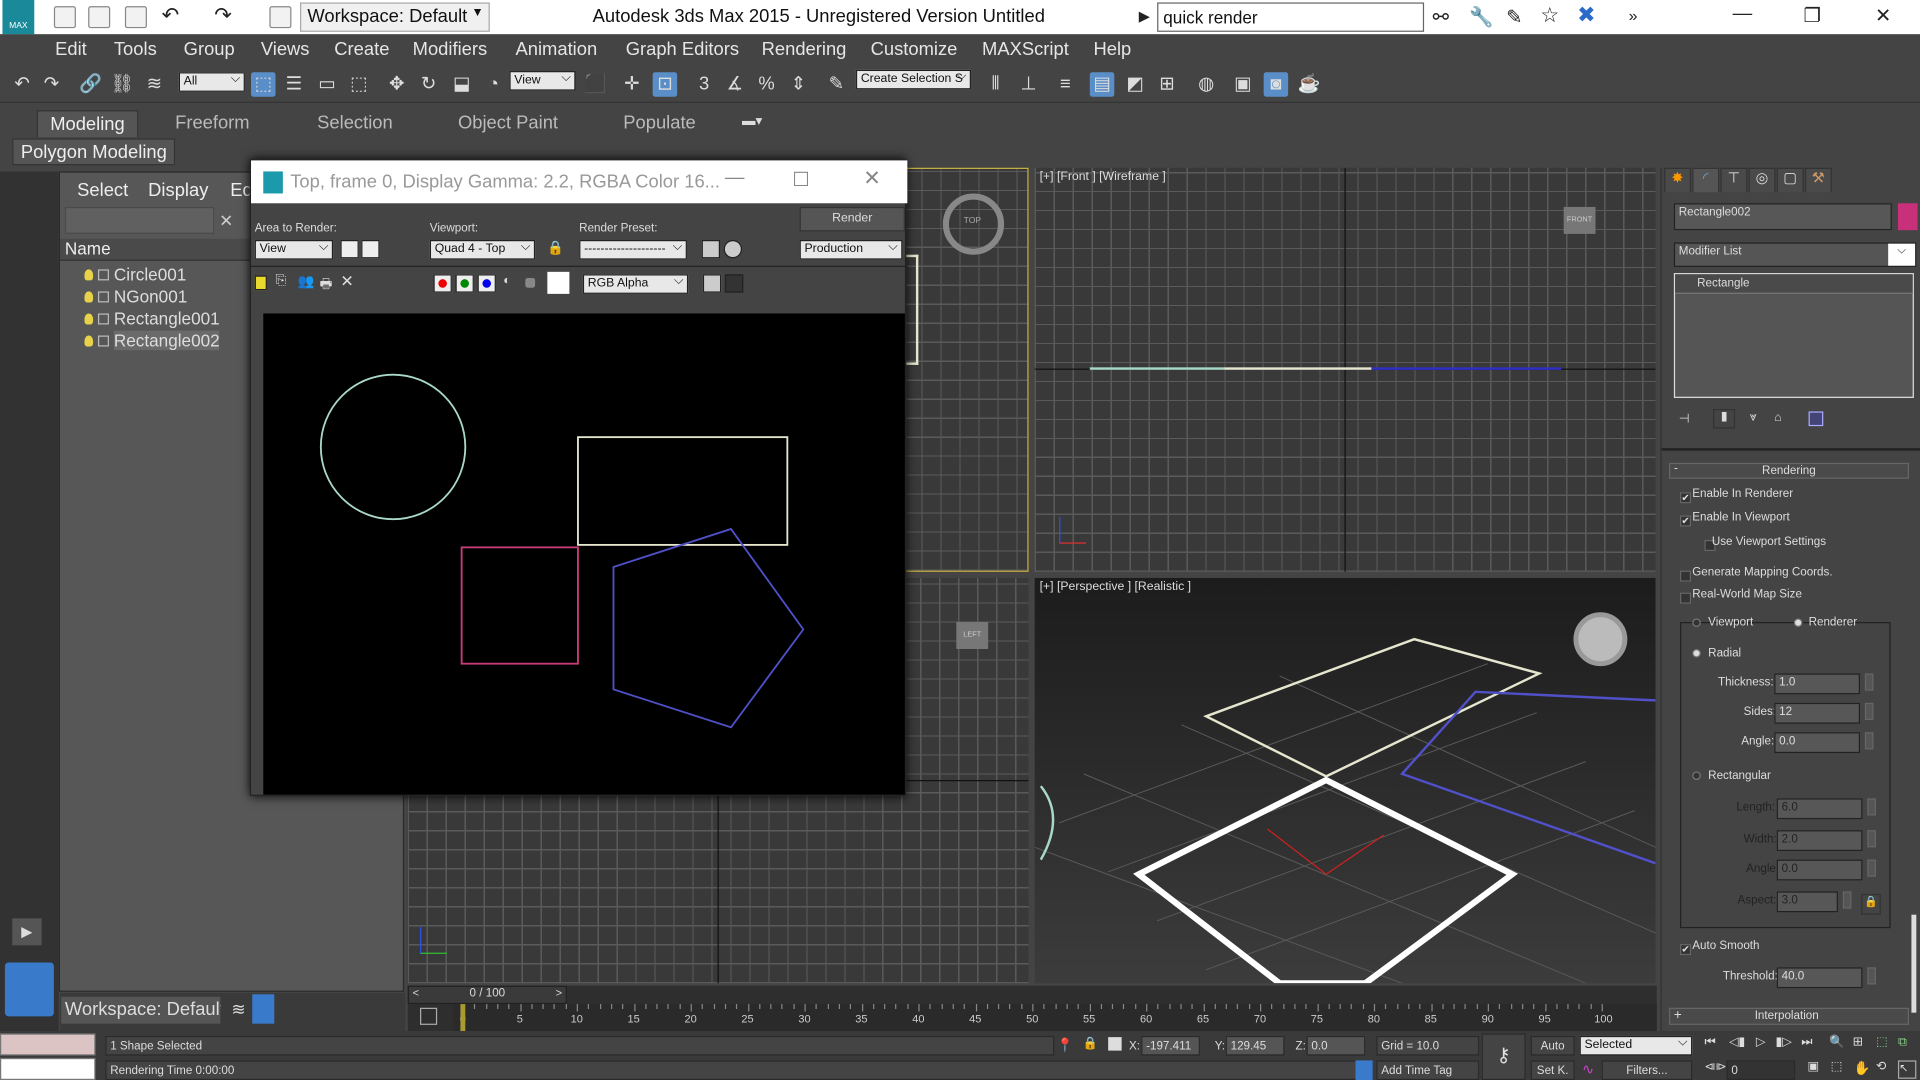  Describe the element at coordinates (1777, 417) in the screenshot. I see `remove-modifier-icon: ⌂` at that location.